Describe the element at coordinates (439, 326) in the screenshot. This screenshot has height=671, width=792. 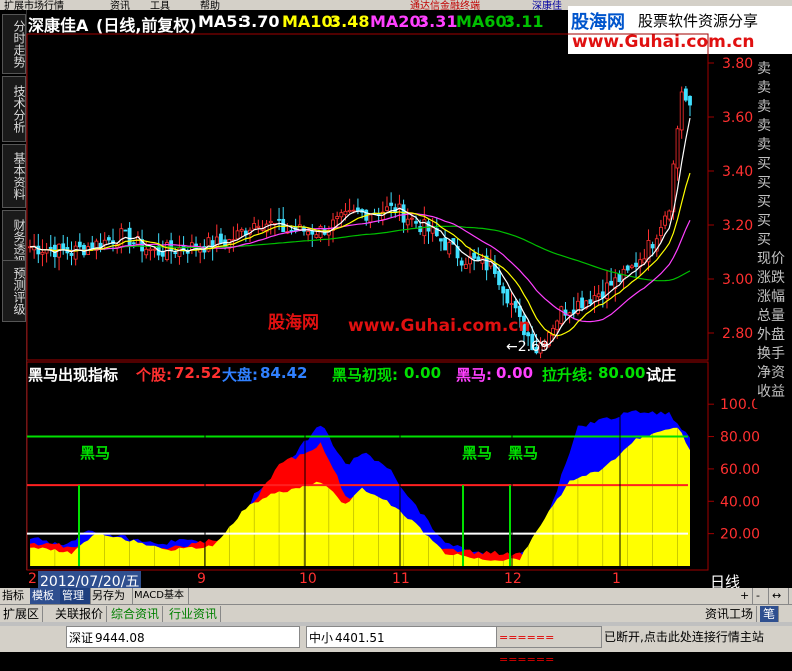
I see `watermark-url: www.Guhai.com.cn` at that location.